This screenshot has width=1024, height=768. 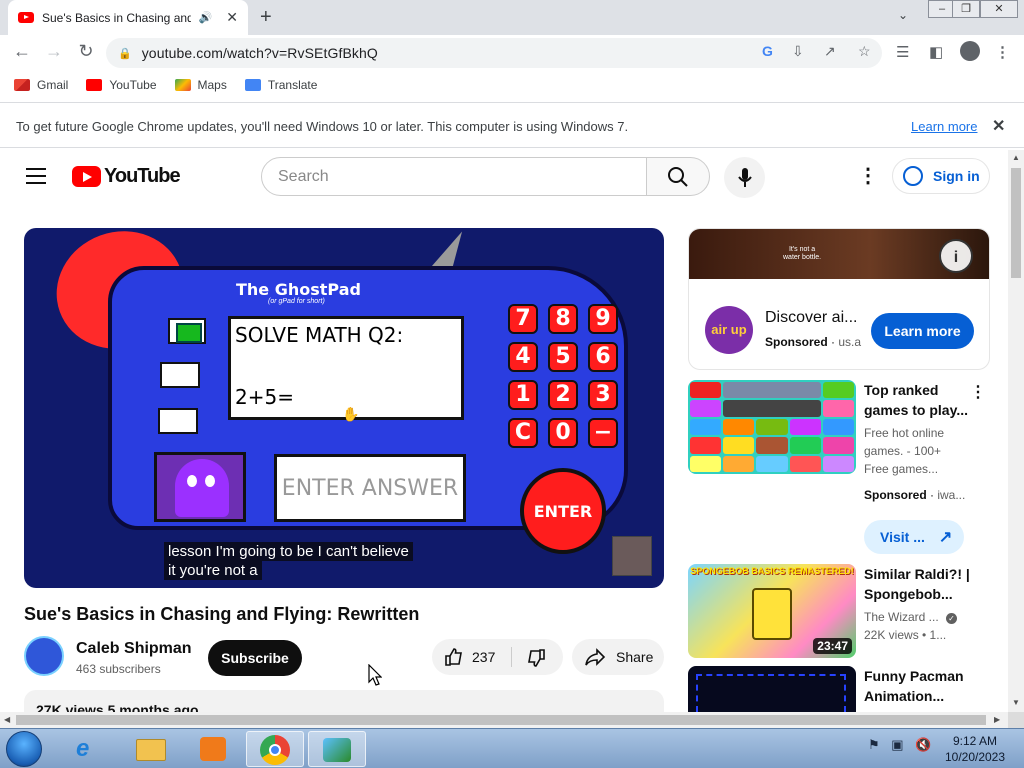 I want to click on rec-more-icon: ⋮, so click(x=978, y=392).